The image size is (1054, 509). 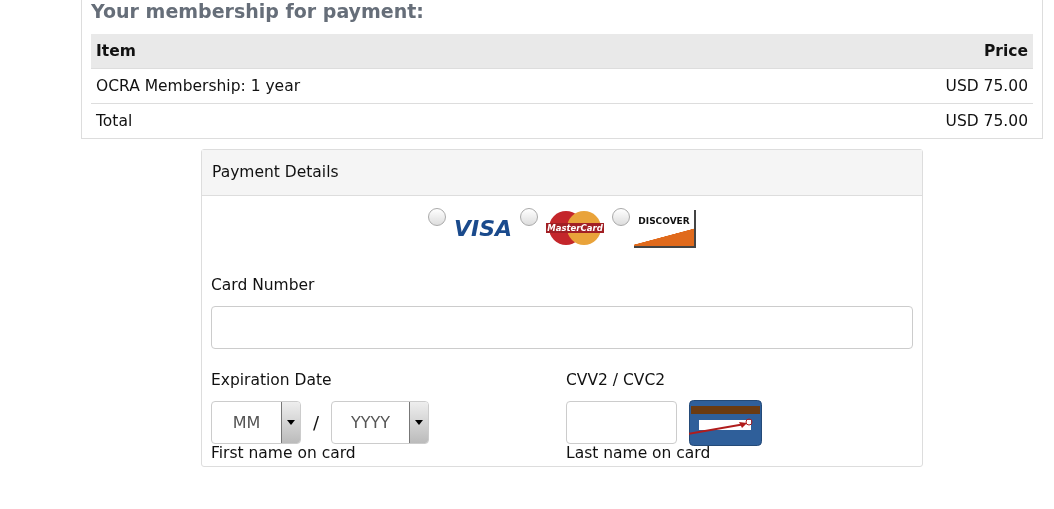 I want to click on panel-title: Payment Details, so click(x=562, y=173).